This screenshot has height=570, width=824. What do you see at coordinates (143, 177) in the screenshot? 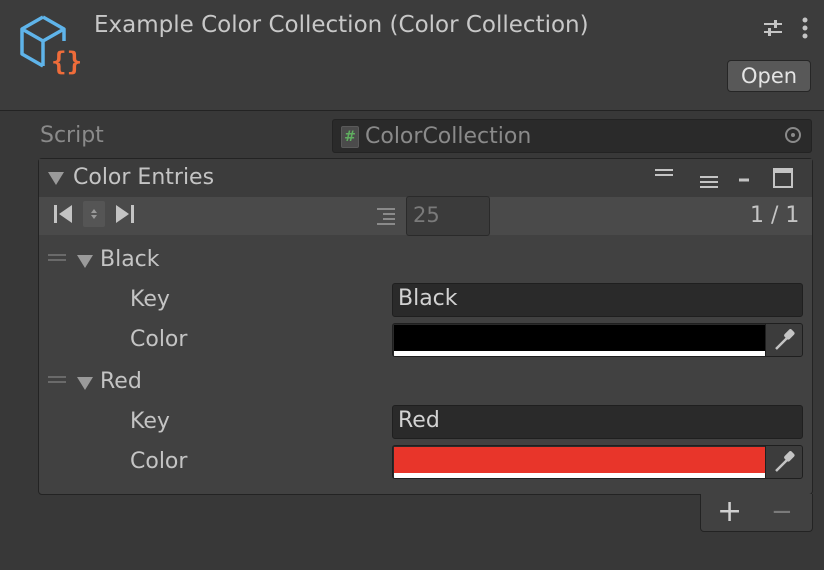
I see `list-title: Color Entries` at bounding box center [143, 177].